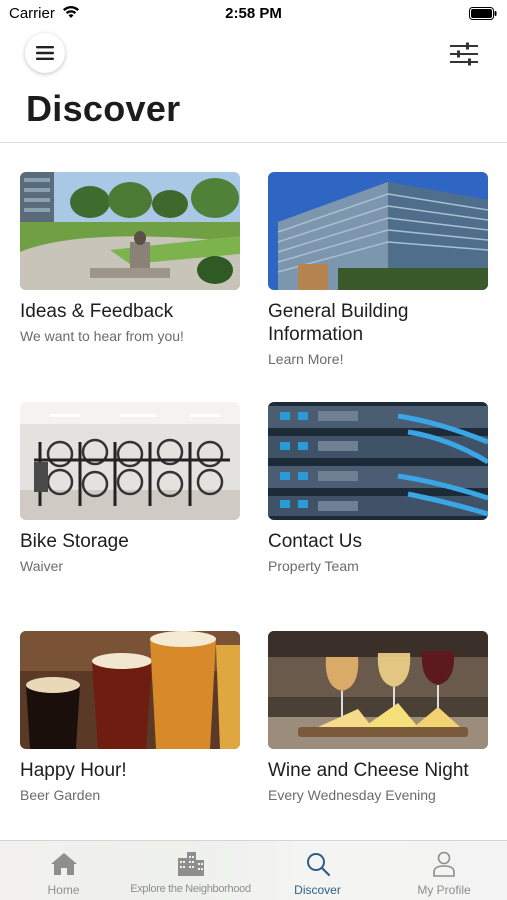 Image resolution: width=507 pixels, height=900 pixels. I want to click on card-image-park, so click(130, 231).